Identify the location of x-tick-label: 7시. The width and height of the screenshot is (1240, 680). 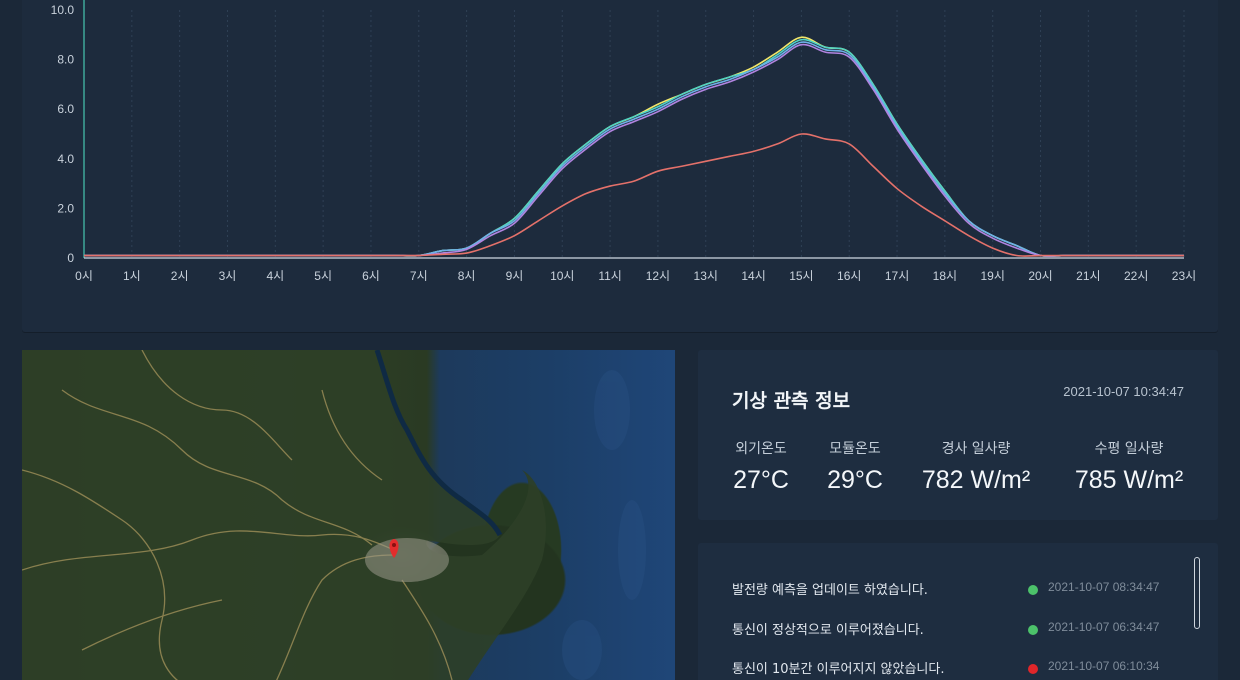
(419, 276).